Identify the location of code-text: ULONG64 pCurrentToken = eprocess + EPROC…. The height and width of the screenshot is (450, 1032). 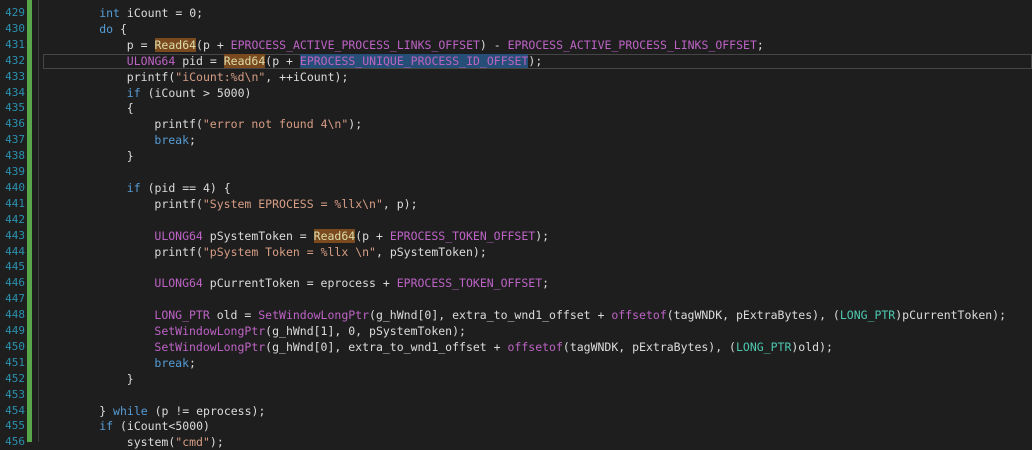
(351, 283).